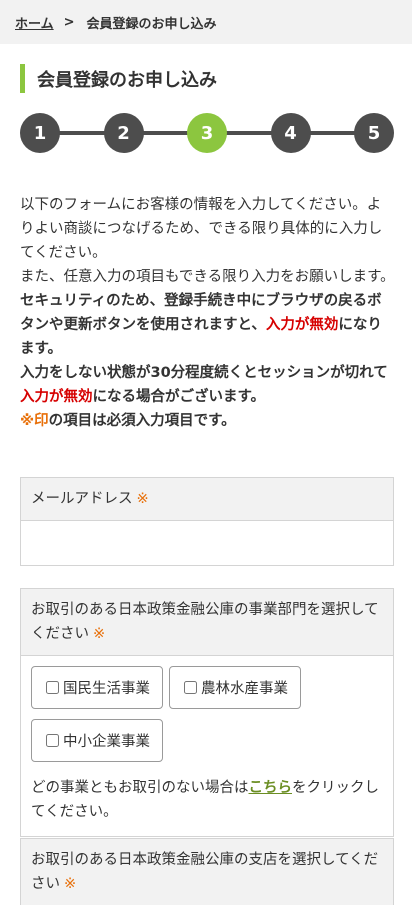  I want to click on breadcrumb: ホーム > 会員登録のお申し込み, so click(206, 22).